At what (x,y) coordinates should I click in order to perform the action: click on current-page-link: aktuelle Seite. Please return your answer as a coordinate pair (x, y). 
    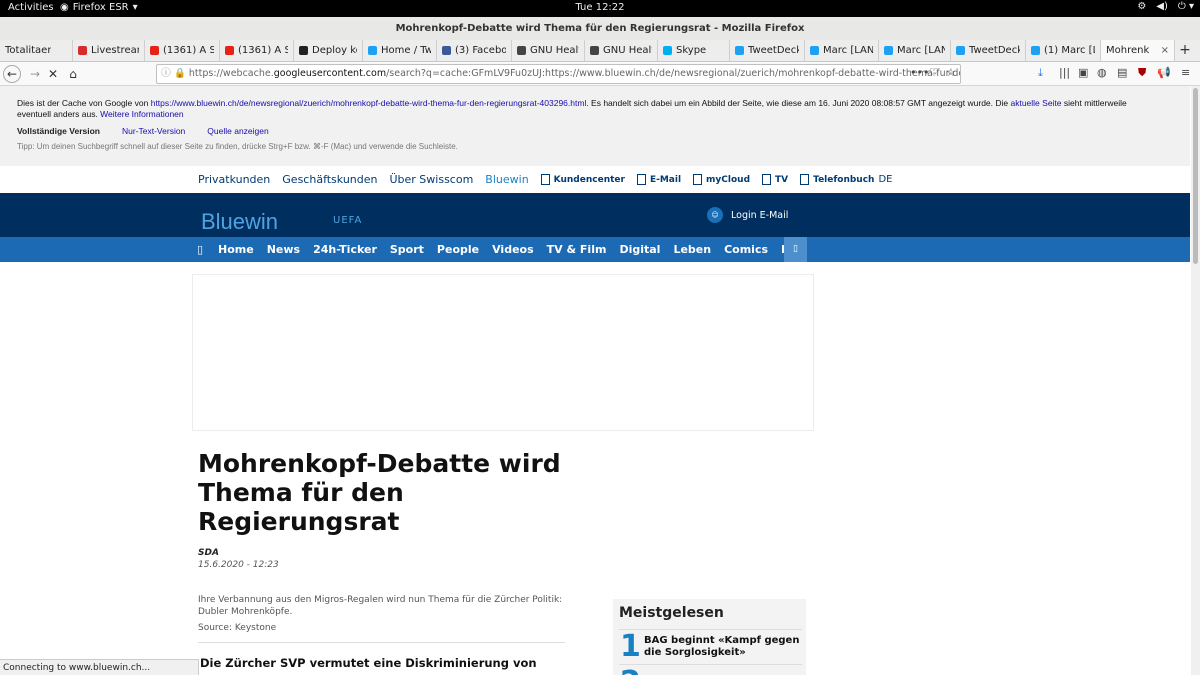
    Looking at the image, I should click on (1035, 103).